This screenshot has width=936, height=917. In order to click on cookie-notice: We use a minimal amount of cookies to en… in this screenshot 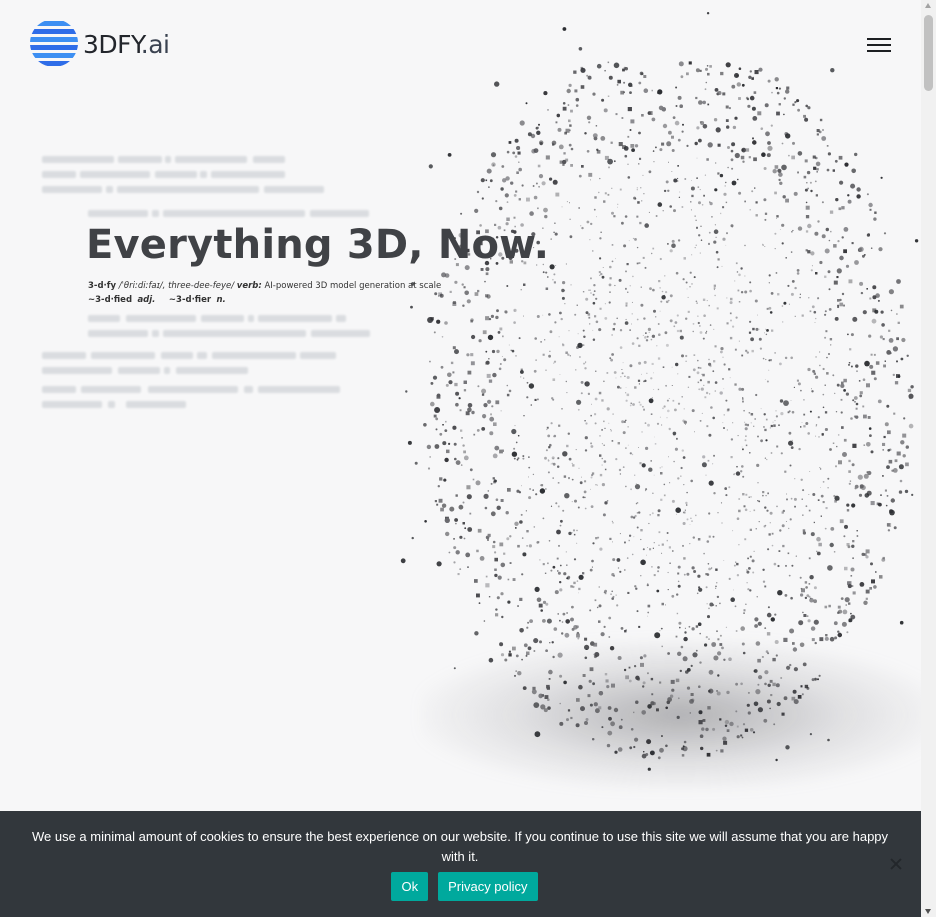, I will do `click(460, 864)`.